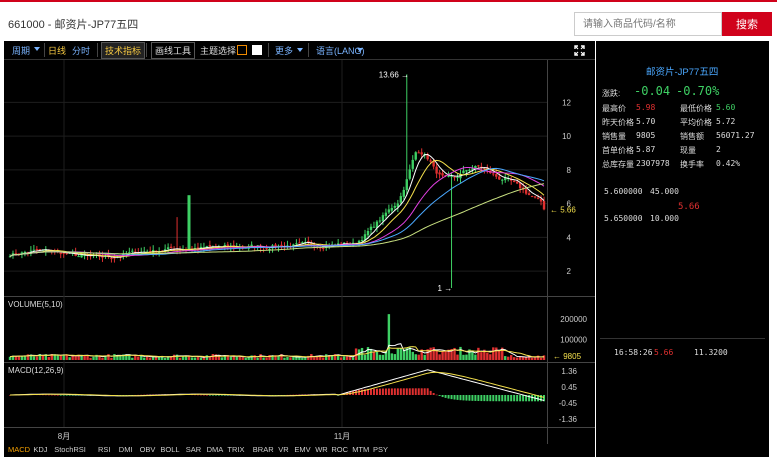  Describe the element at coordinates (566, 136) in the screenshot. I see `price-tick-label: 10` at that location.